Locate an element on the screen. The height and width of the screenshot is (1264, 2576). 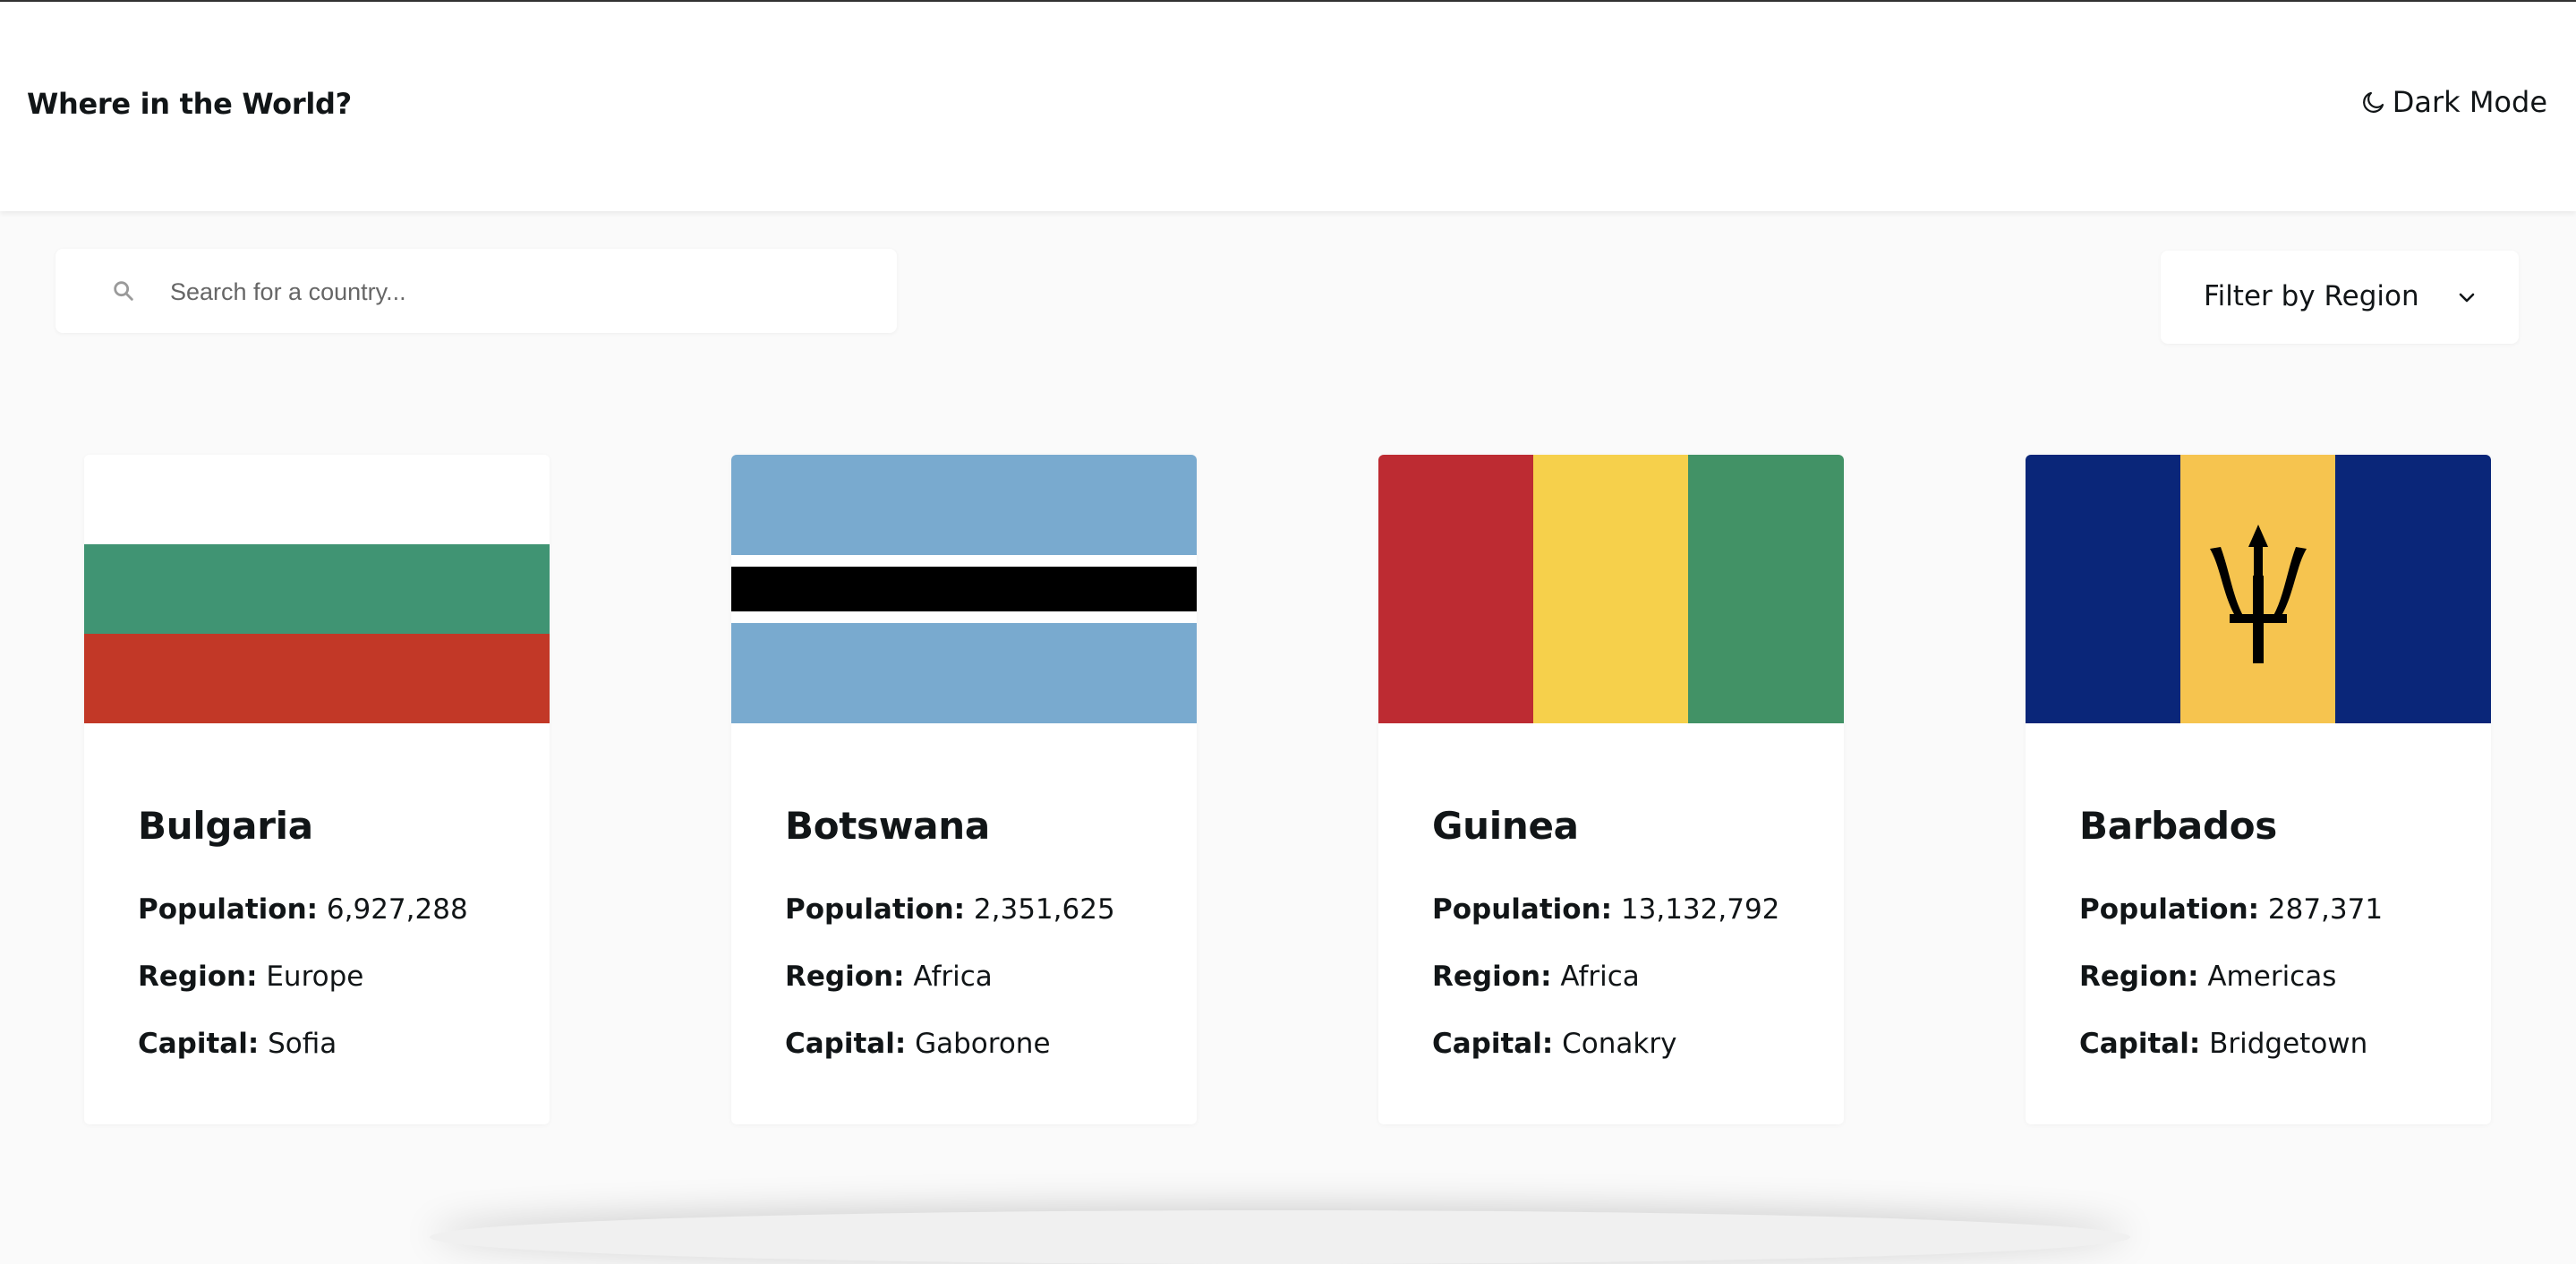
capital-value: Conakry is located at coordinates (1619, 1044).